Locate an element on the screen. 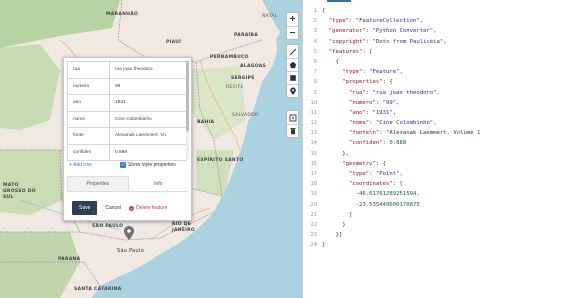 The height and width of the screenshot is (298, 579). code-line: "geometry": { is located at coordinates (450, 164).